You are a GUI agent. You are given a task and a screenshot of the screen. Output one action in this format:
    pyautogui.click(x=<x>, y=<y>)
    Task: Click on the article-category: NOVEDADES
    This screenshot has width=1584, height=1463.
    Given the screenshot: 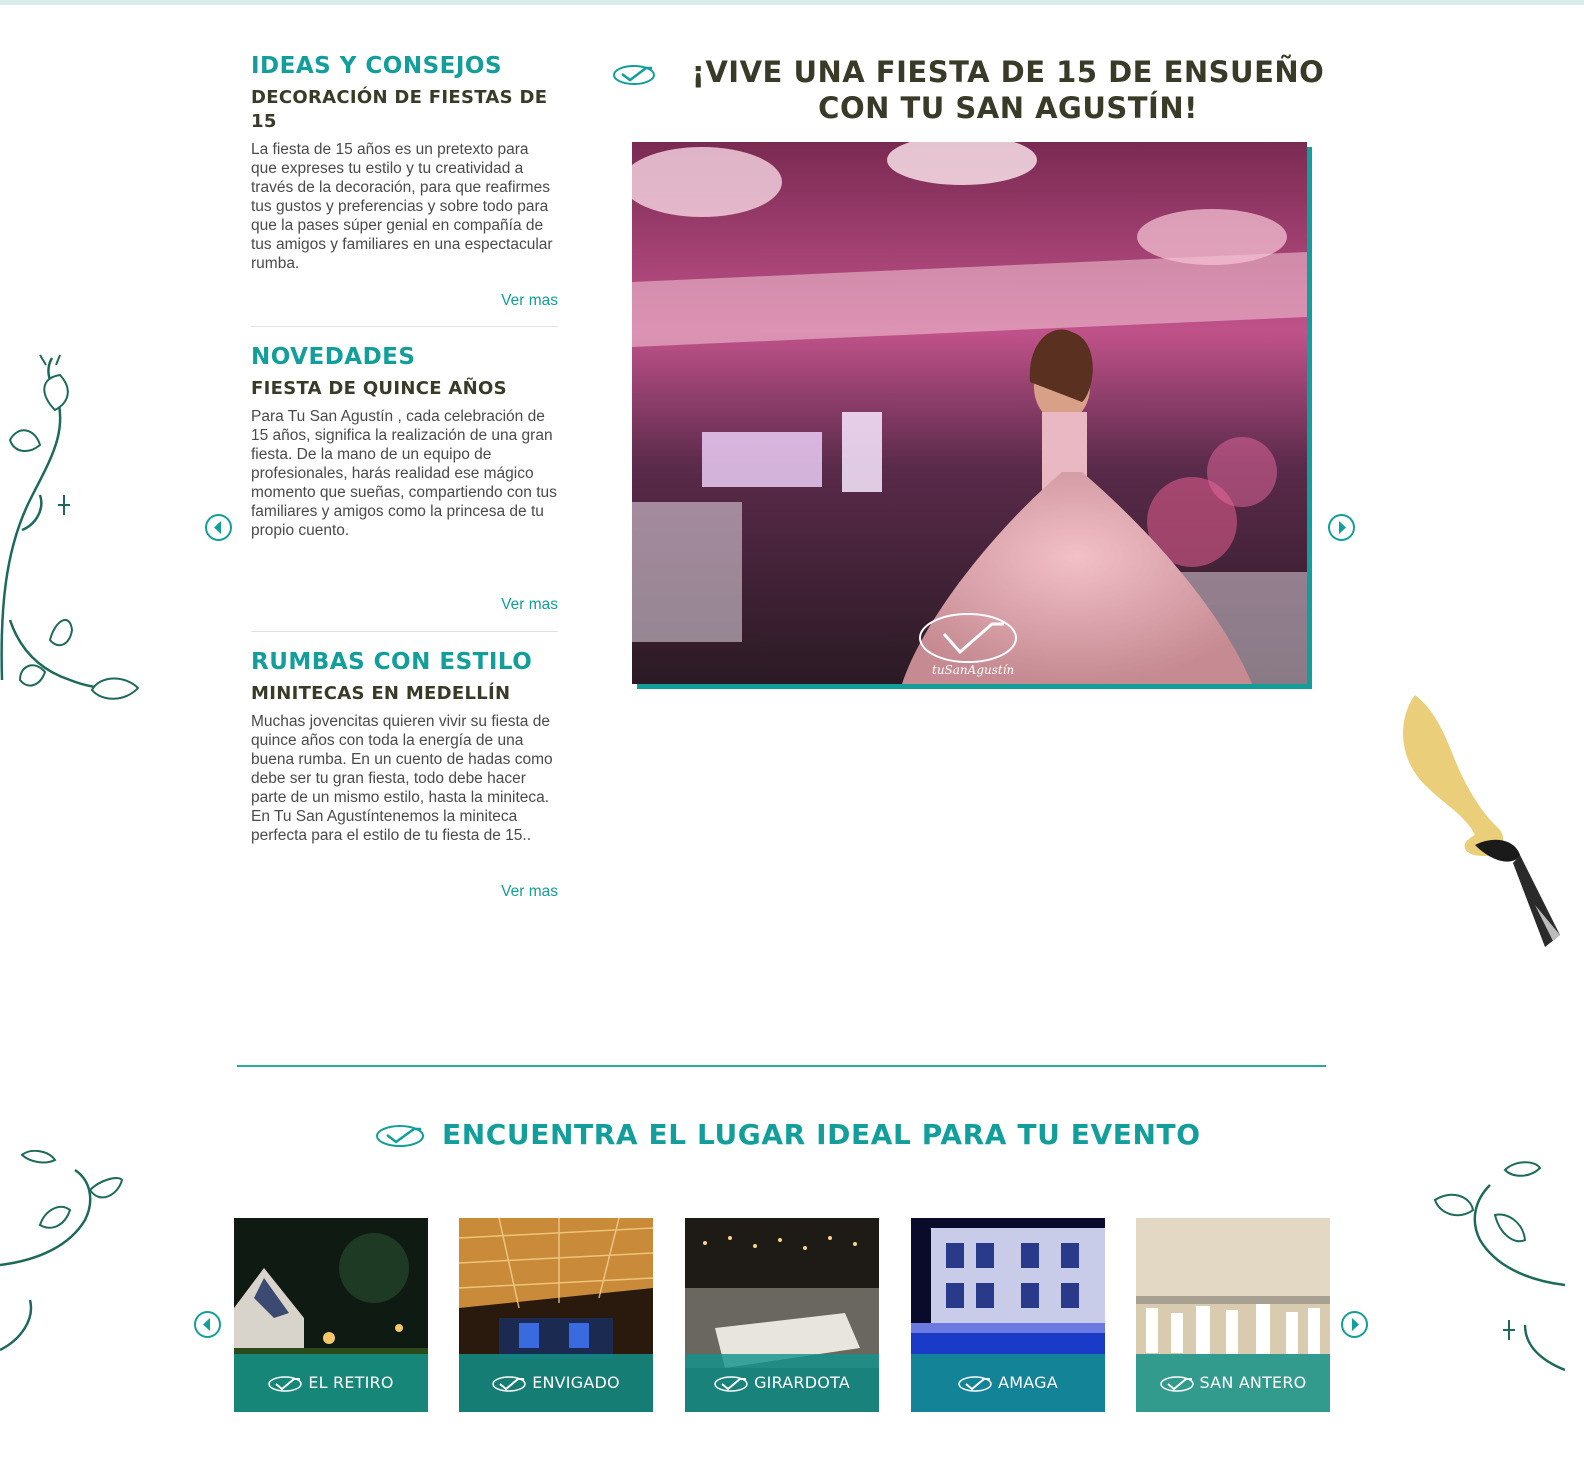 What is the action you would take?
    pyautogui.click(x=333, y=357)
    